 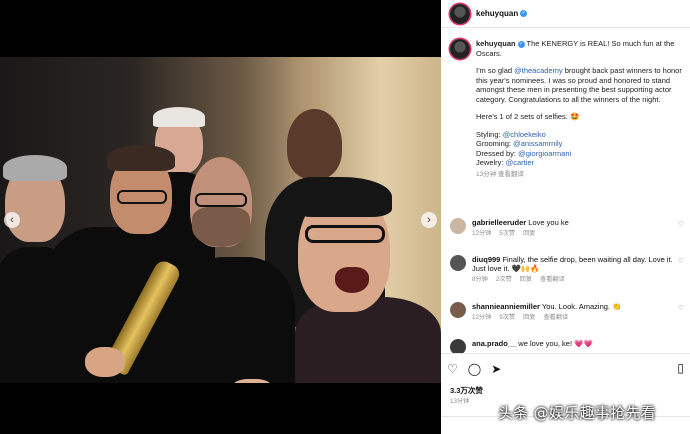 I want to click on comment-time: 8分钟, so click(x=480, y=279).